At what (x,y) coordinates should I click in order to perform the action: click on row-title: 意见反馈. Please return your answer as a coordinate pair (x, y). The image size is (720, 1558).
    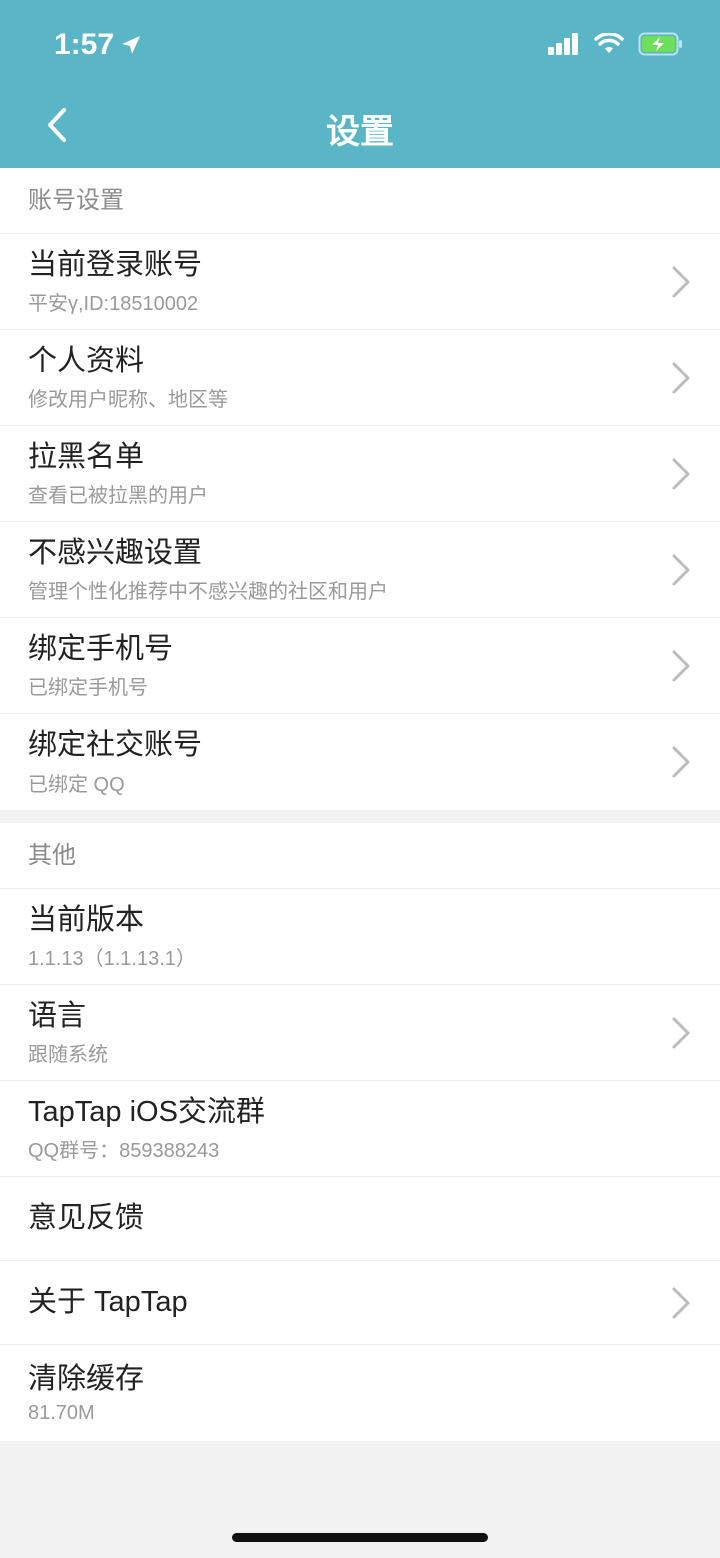
    Looking at the image, I should click on (86, 1218).